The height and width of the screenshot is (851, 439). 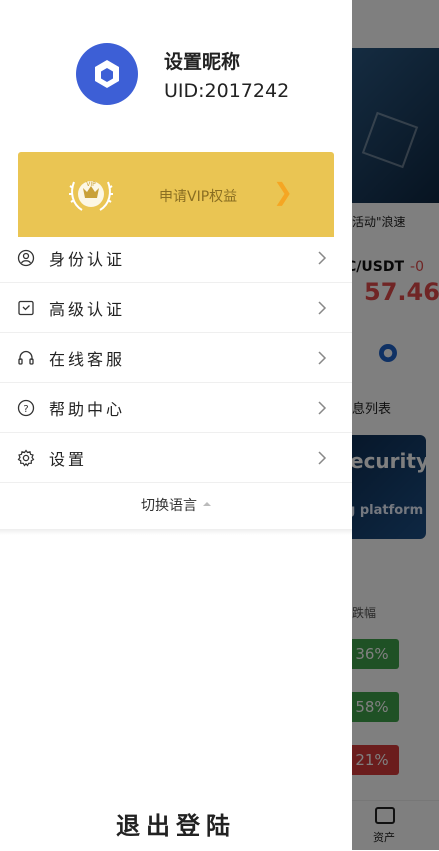 What do you see at coordinates (198, 197) in the screenshot?
I see `vip-apply-label: 申请VIP权益` at bounding box center [198, 197].